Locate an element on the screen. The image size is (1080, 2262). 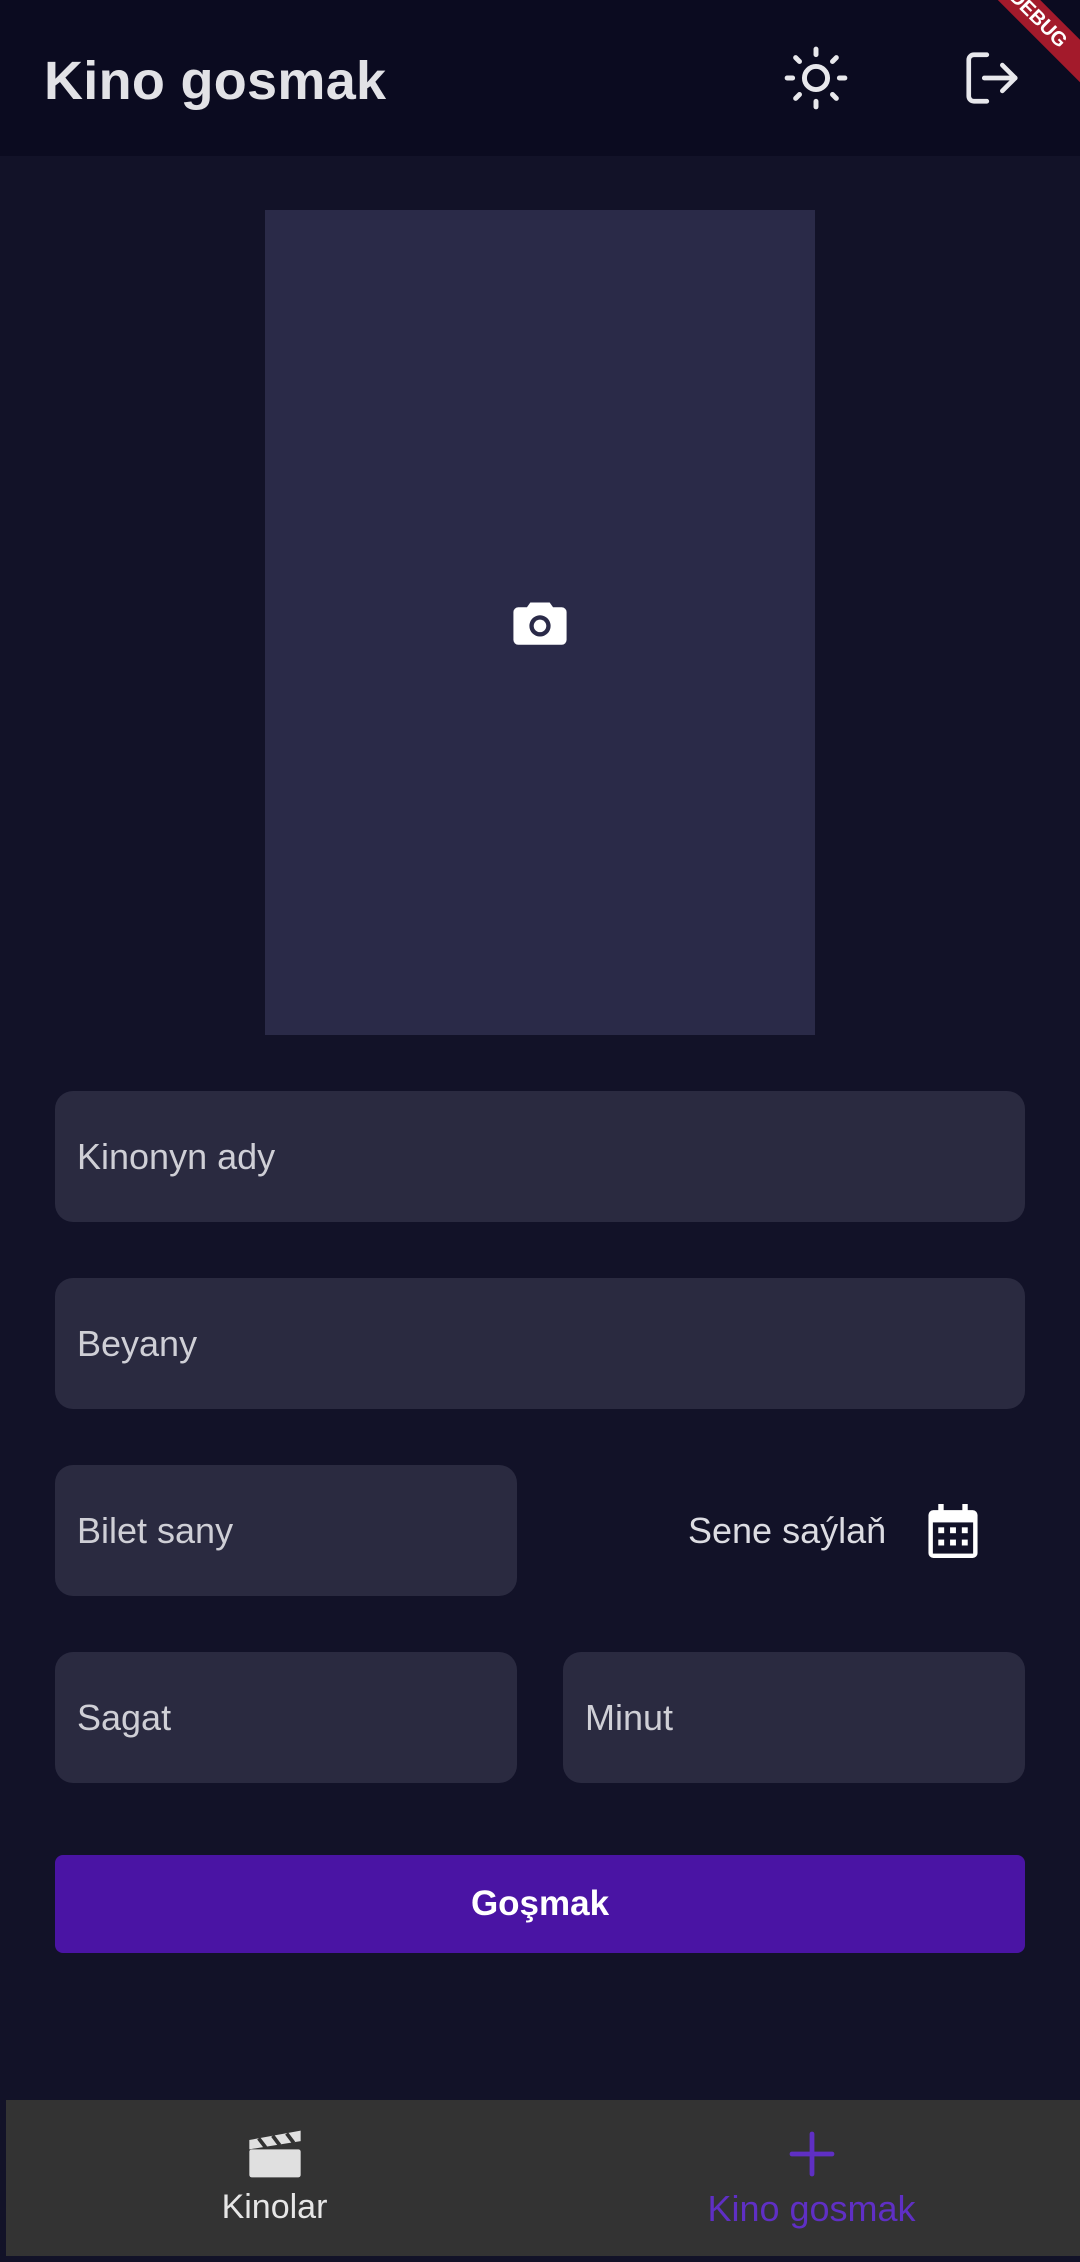
movie-title-field: Kinonyn ady is located at coordinates (540, 1156).